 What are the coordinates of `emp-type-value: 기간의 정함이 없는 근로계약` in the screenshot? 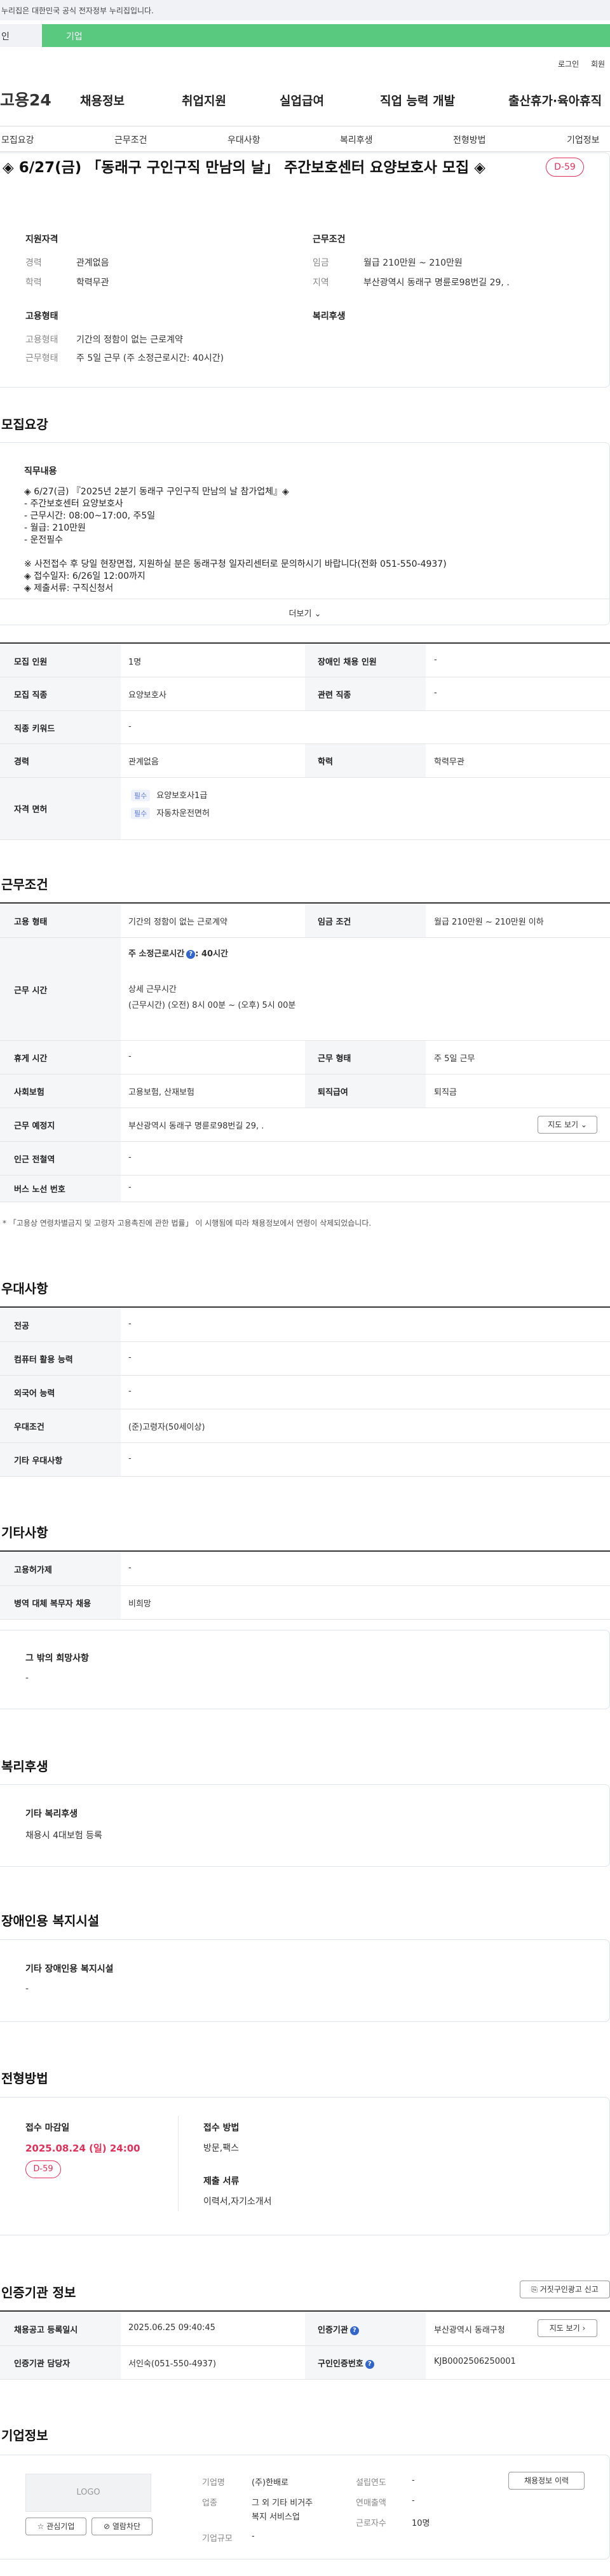 It's located at (129, 340).